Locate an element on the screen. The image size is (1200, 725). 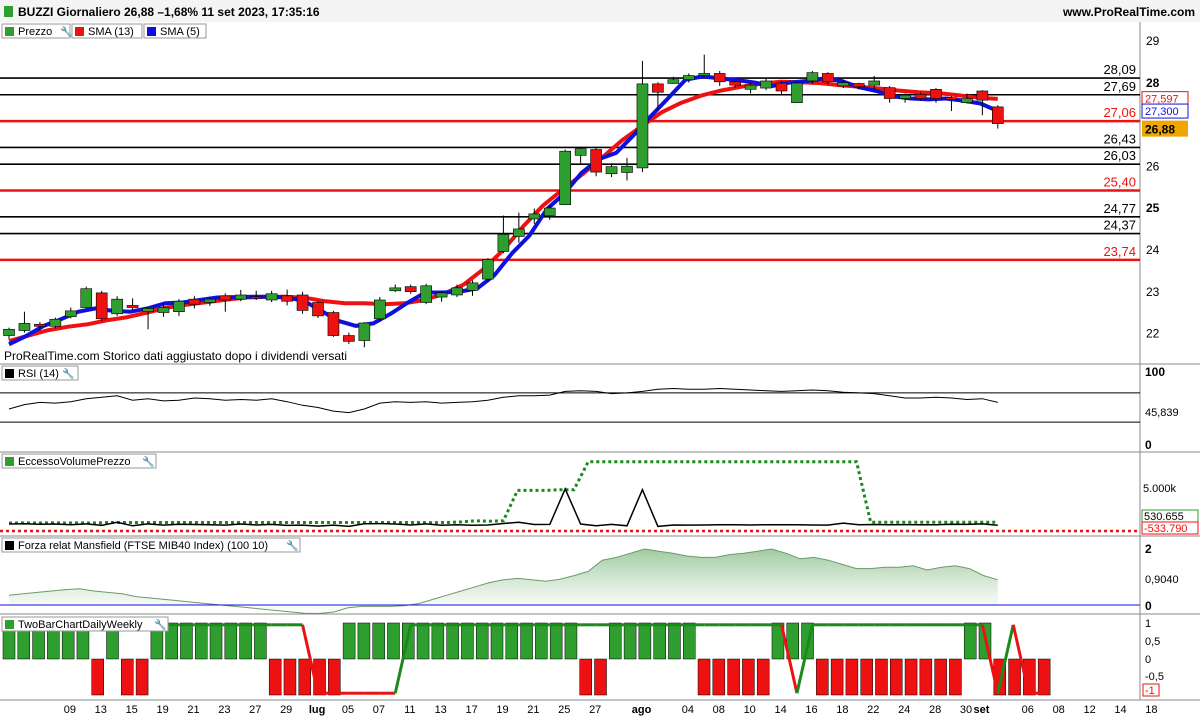
level-label: 28,09 is located at coordinates (1119, 69).